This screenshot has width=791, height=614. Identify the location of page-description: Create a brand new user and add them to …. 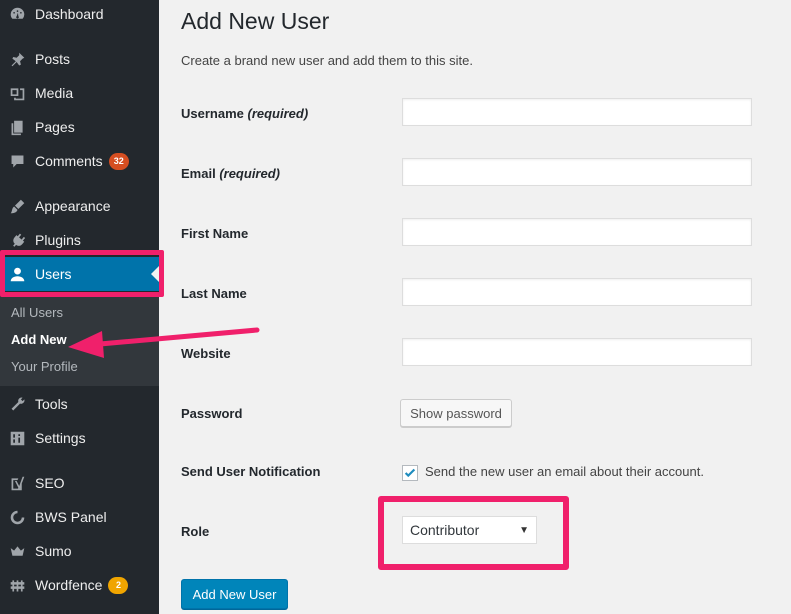
(327, 60).